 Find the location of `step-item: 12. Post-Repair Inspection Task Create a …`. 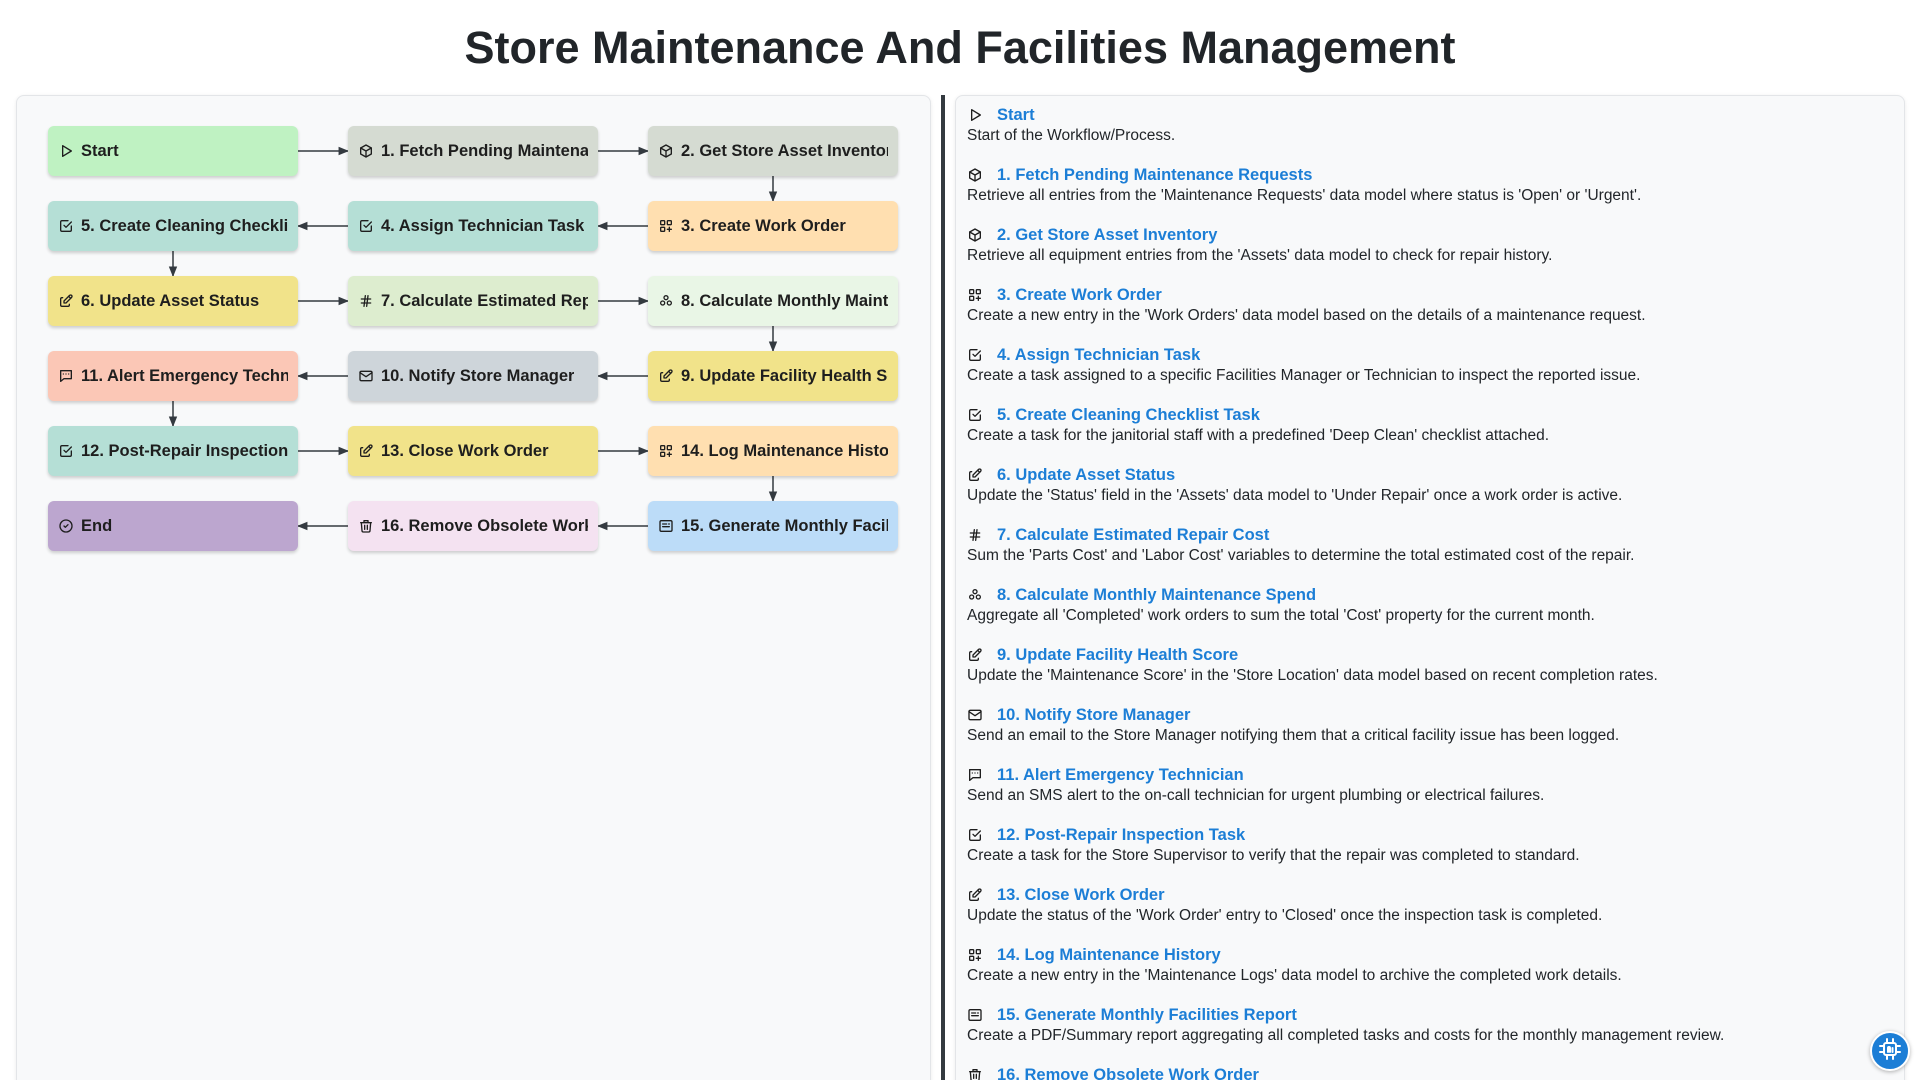

step-item: 12. Post-Repair Inspection Task Create a … is located at coordinates (1432, 845).